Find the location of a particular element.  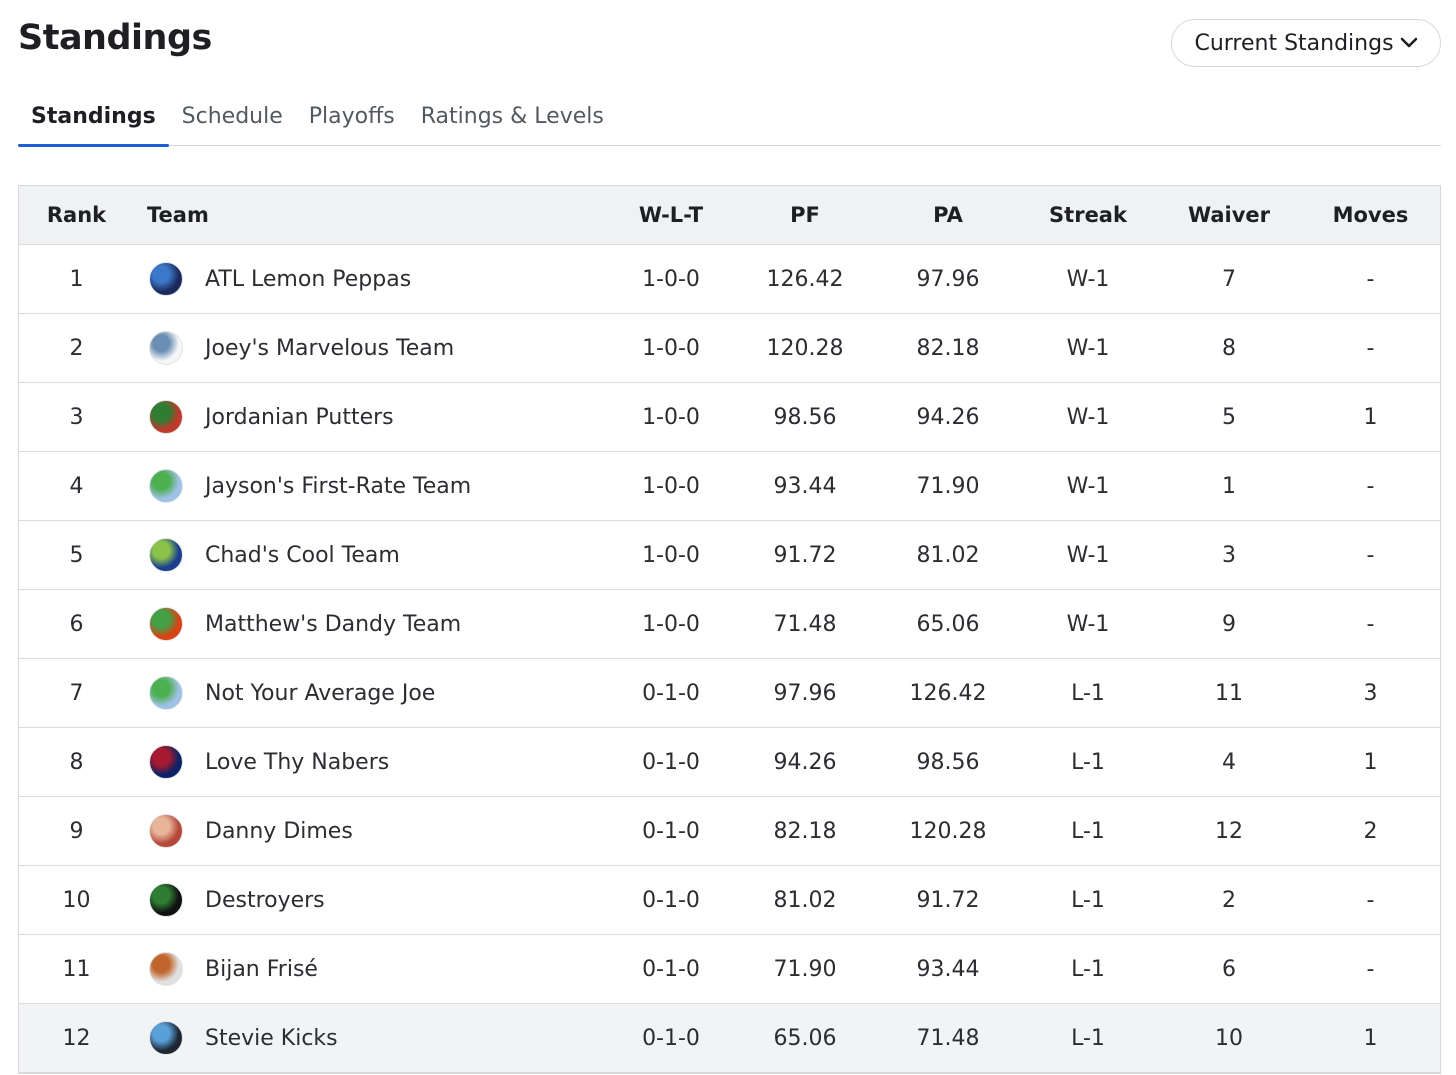

team-name-link: Not Your Average Joe is located at coordinates (320, 693).